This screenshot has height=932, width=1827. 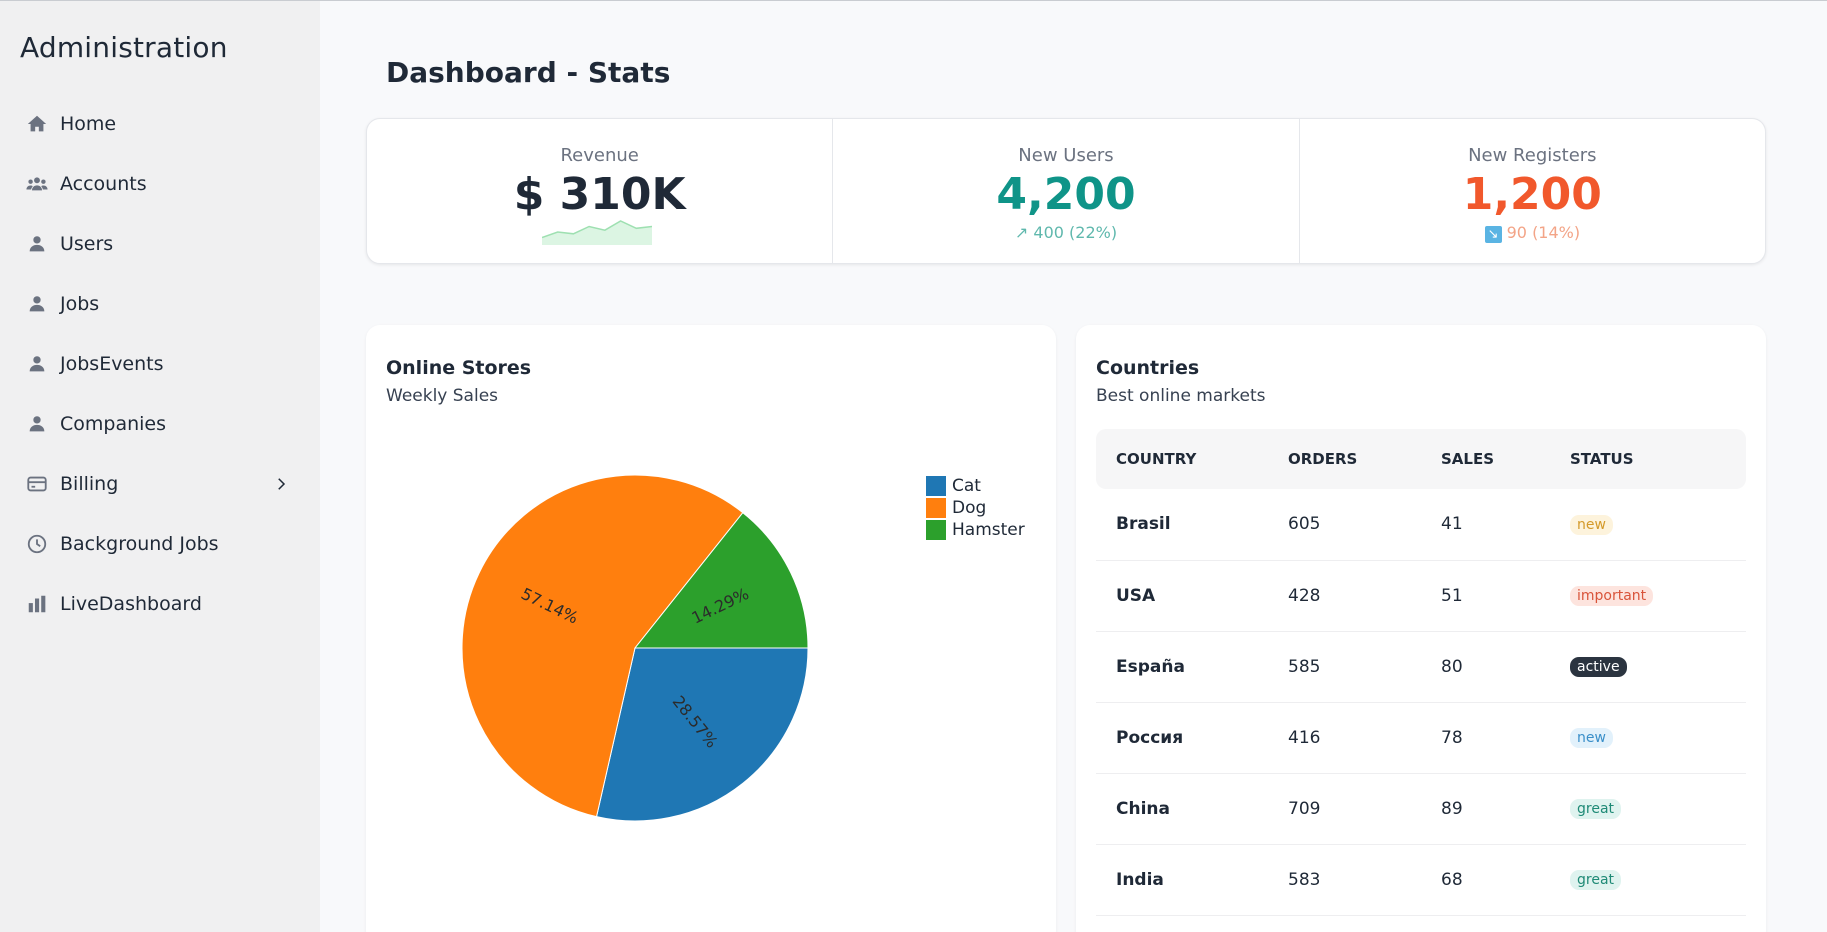 What do you see at coordinates (1182, 596) in the screenshot?
I see `cell-country: USA` at bounding box center [1182, 596].